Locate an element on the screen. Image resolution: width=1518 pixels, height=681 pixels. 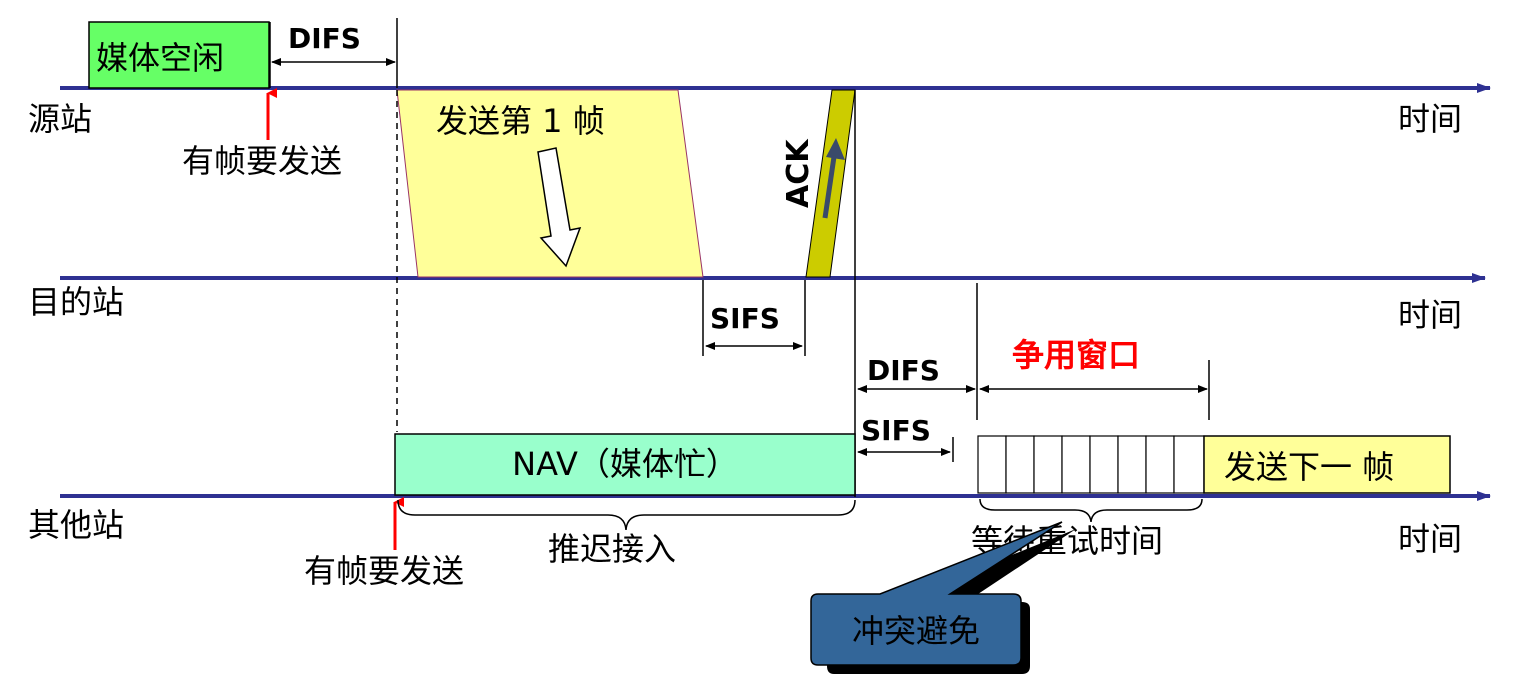
other-station-label: 其他站 is located at coordinates (76, 525).